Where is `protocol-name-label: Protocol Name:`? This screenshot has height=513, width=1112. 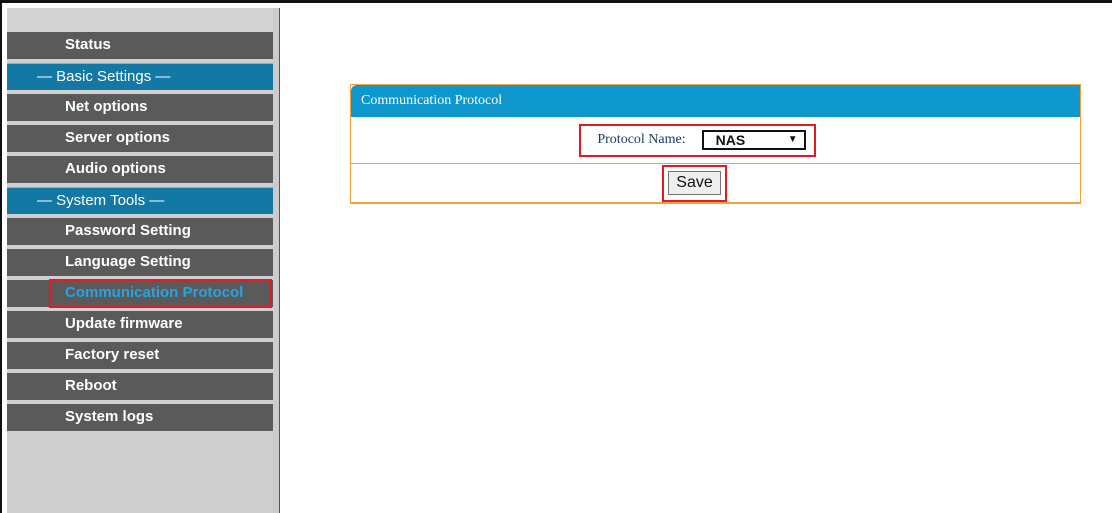
protocol-name-label: Protocol Name: is located at coordinates (641, 139).